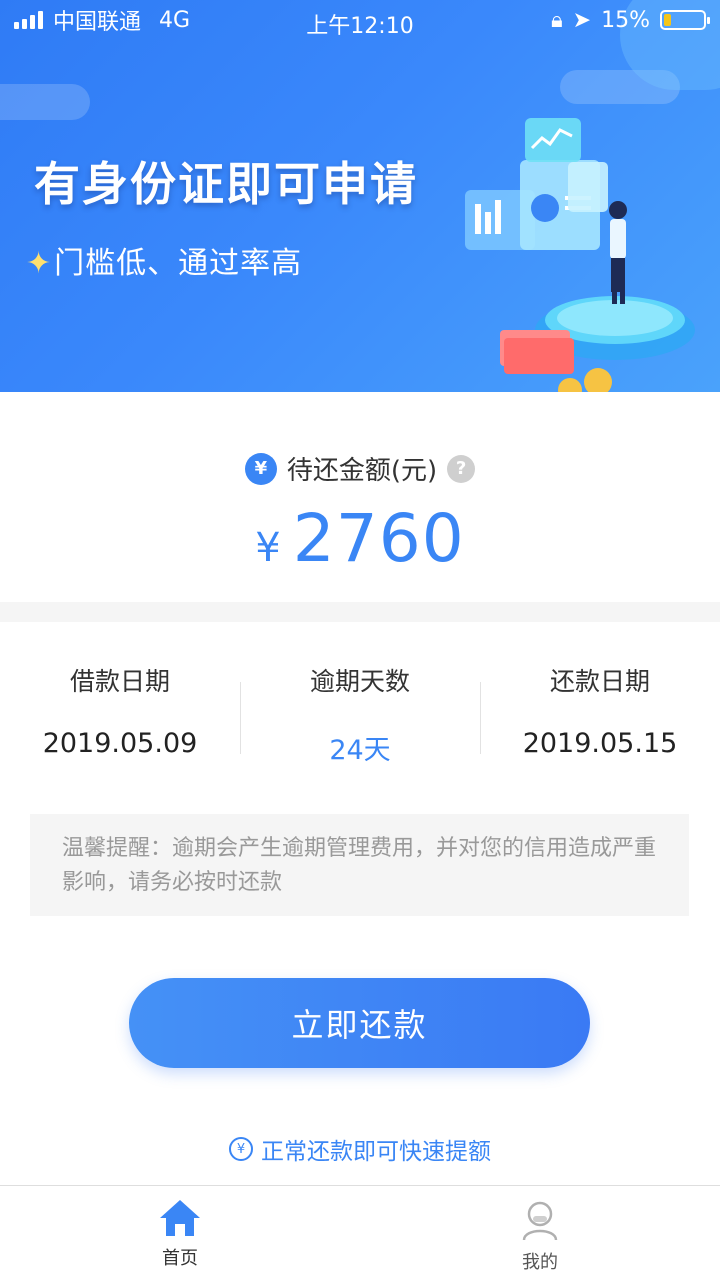 The image size is (720, 1280). I want to click on amount-display: ¥ 2760, so click(360, 538).